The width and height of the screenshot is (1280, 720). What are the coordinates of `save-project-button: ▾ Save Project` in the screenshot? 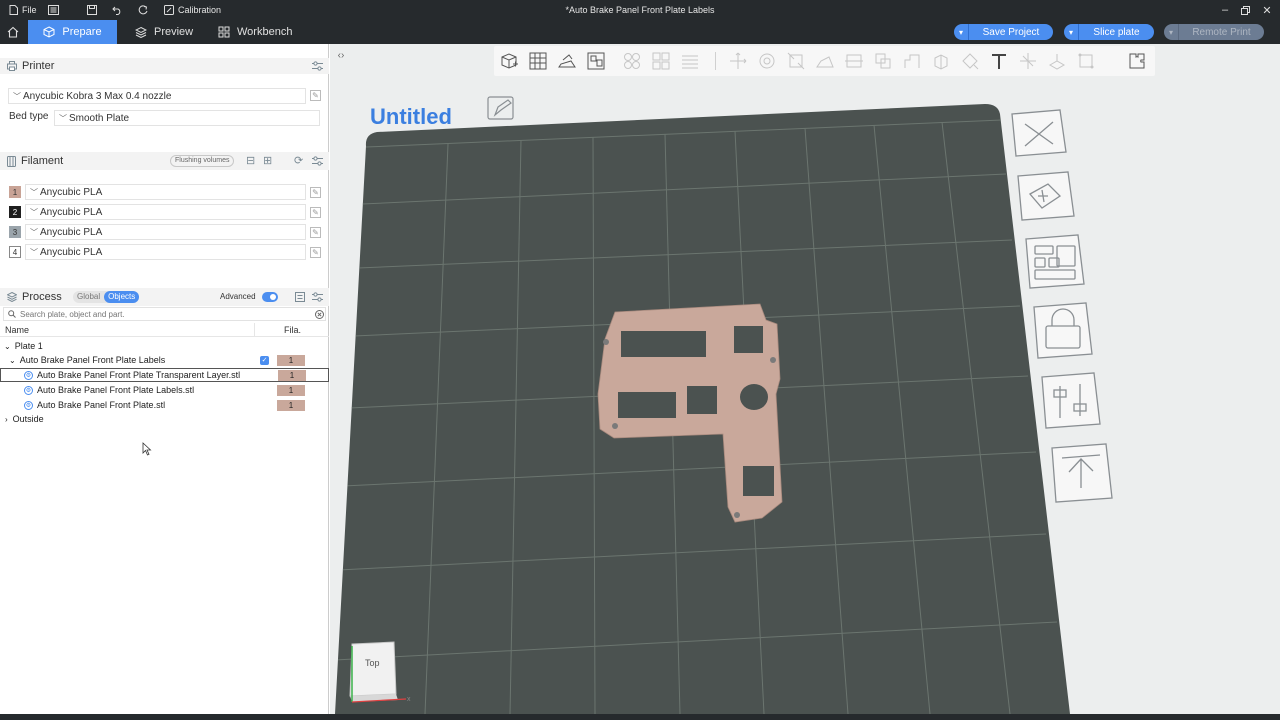 It's located at (1003, 32).